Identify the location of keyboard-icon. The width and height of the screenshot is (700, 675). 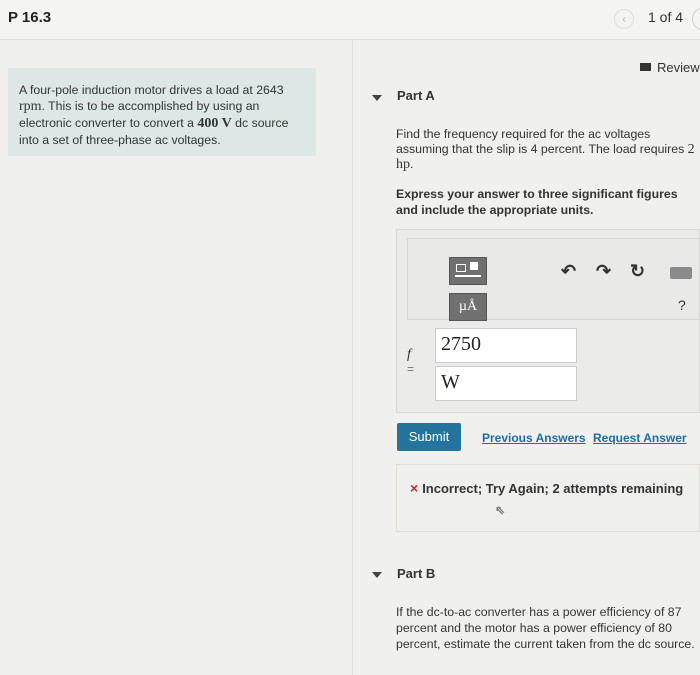
(681, 273).